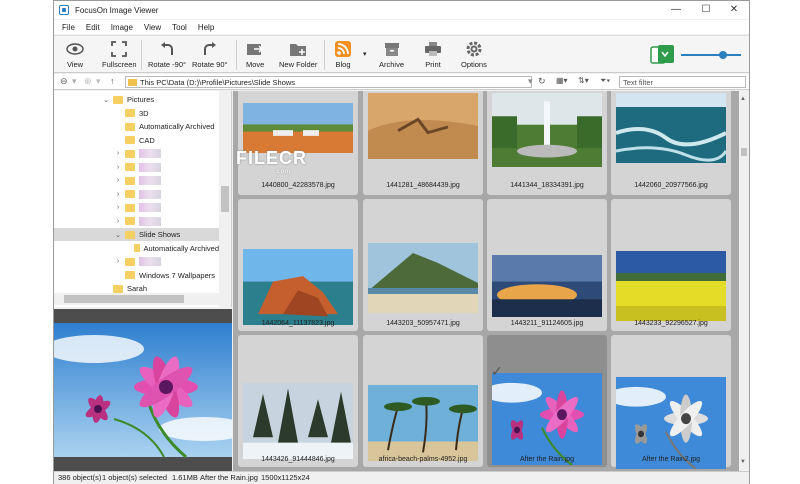  I want to click on menu-help: Help, so click(206, 27).